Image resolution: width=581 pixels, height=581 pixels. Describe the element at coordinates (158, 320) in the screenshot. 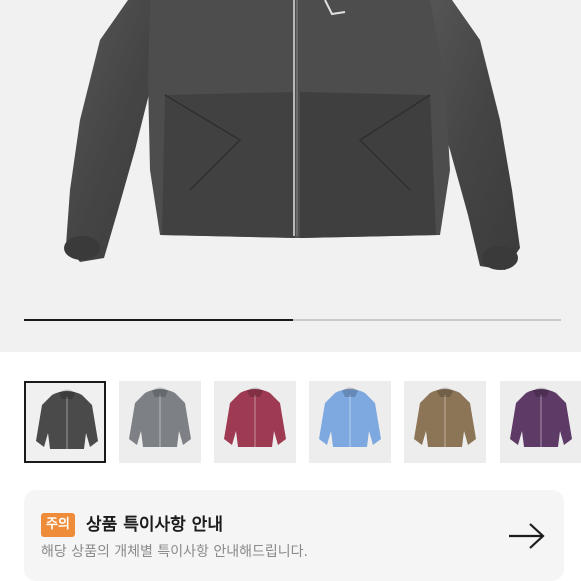

I see `gallery-progress-fill` at that location.